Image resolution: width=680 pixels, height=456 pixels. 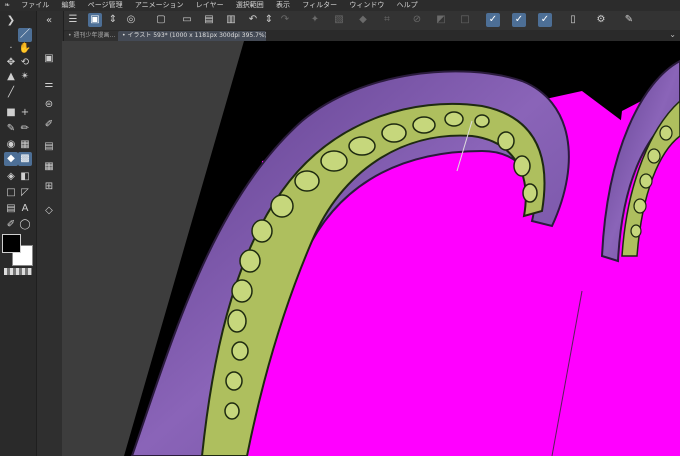 I want to click on open-folder-icon: ▭, so click(x=187, y=20).